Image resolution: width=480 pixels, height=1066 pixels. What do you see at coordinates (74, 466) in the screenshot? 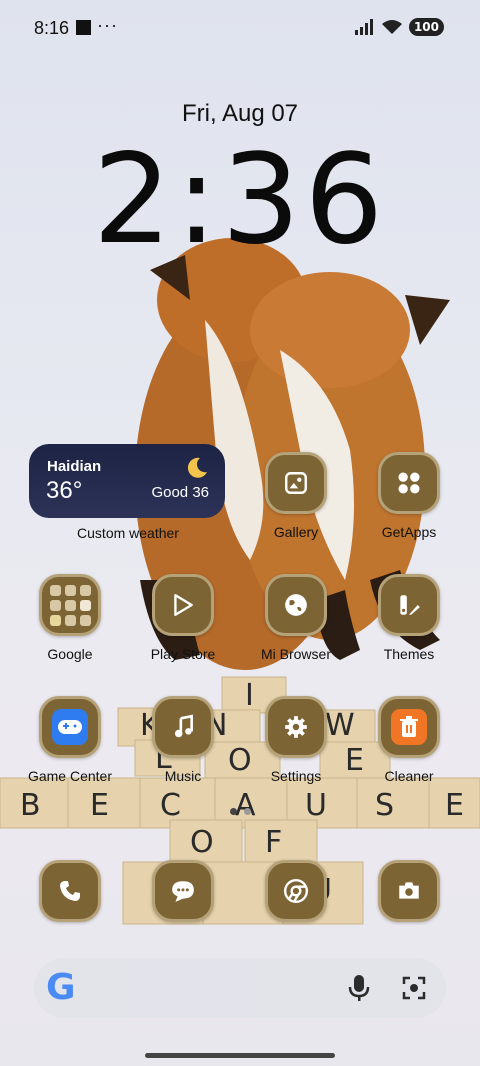
I see `weather-city: Haidian` at bounding box center [74, 466].